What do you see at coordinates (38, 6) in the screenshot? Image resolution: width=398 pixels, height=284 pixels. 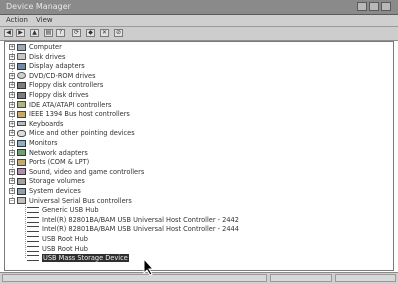 I see `window-title: Device Manager` at bounding box center [38, 6].